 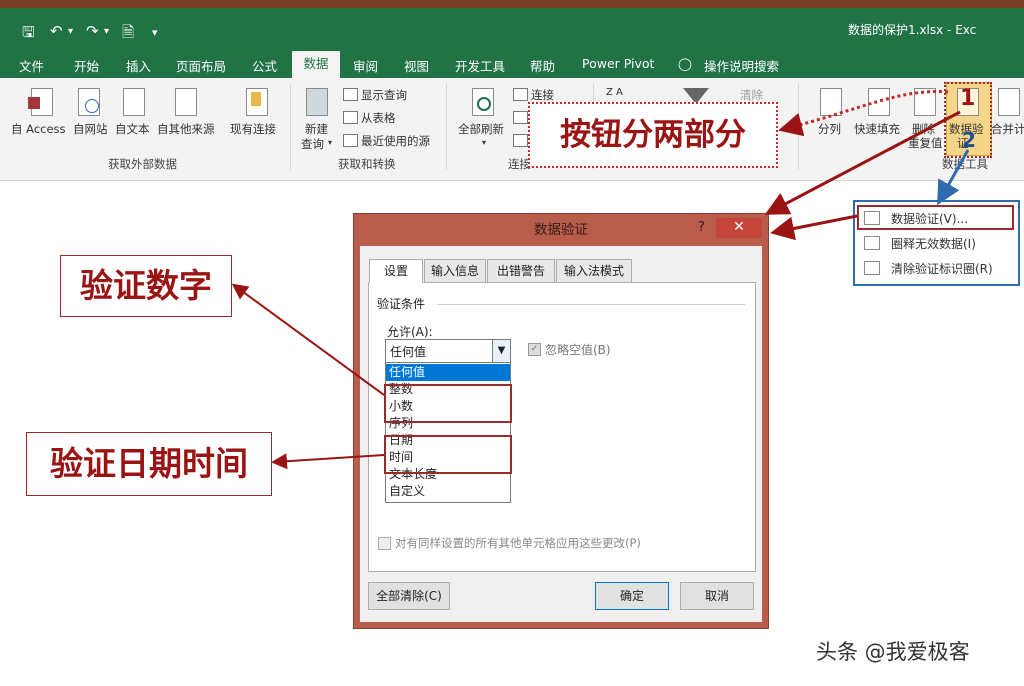 I want to click on arrow-to-datetime-callout, so click(x=328, y=461).